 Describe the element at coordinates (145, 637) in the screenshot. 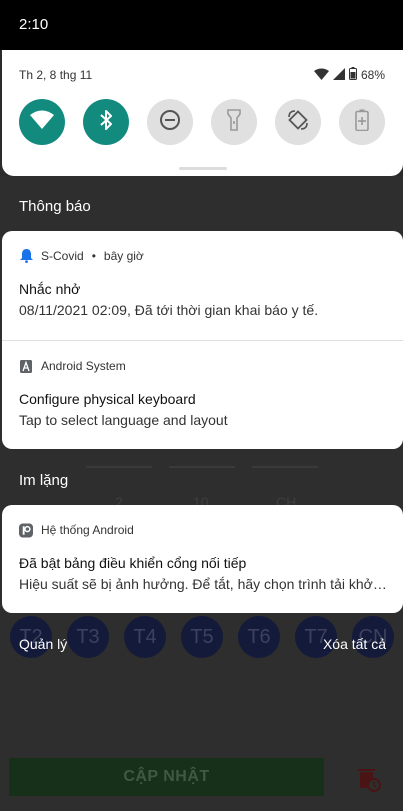

I see `bg-day: T4` at that location.